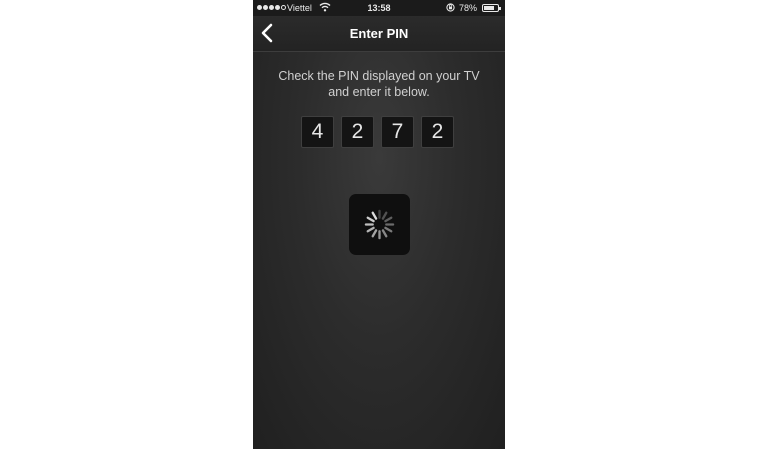 This screenshot has height=449, width=760. What do you see at coordinates (489, 8) in the screenshot?
I see `battery-fill` at bounding box center [489, 8].